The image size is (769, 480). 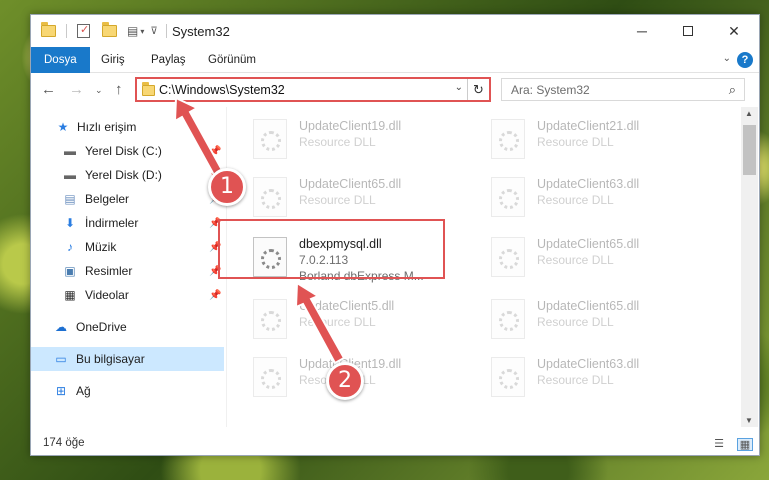 What do you see at coordinates (345, 381) in the screenshot?
I see `step-2-badge: 2` at bounding box center [345, 381].